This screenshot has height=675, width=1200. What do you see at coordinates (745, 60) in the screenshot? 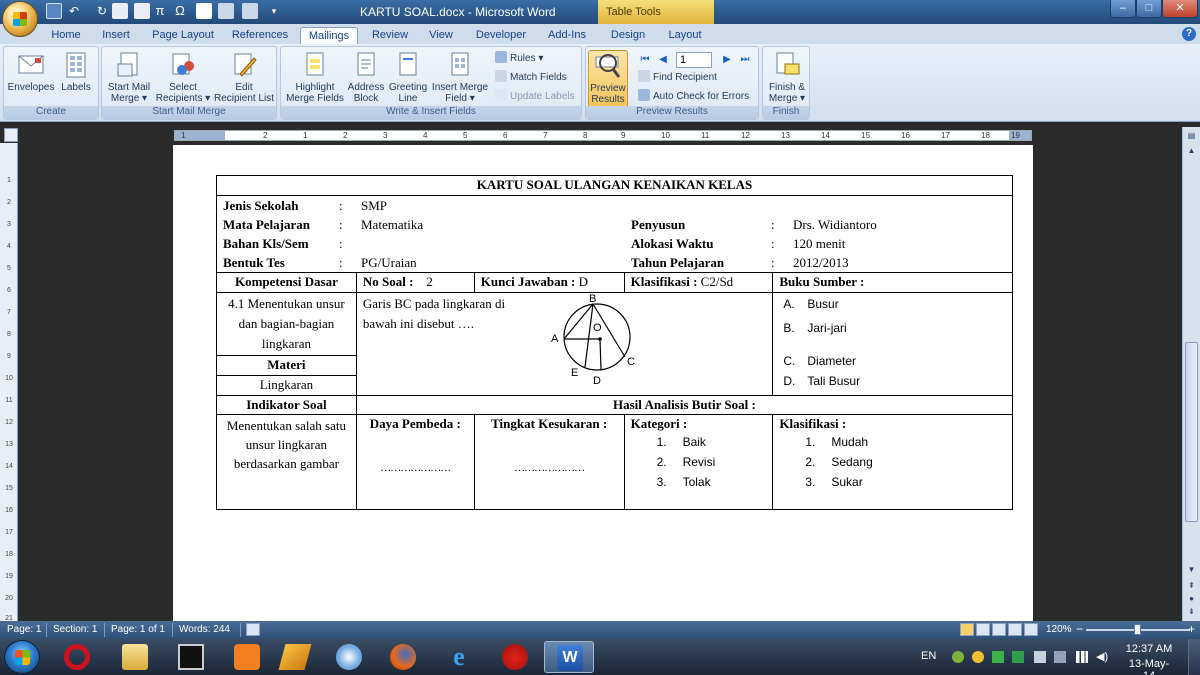
I see `last-record-icon: ⏭` at bounding box center [745, 60].